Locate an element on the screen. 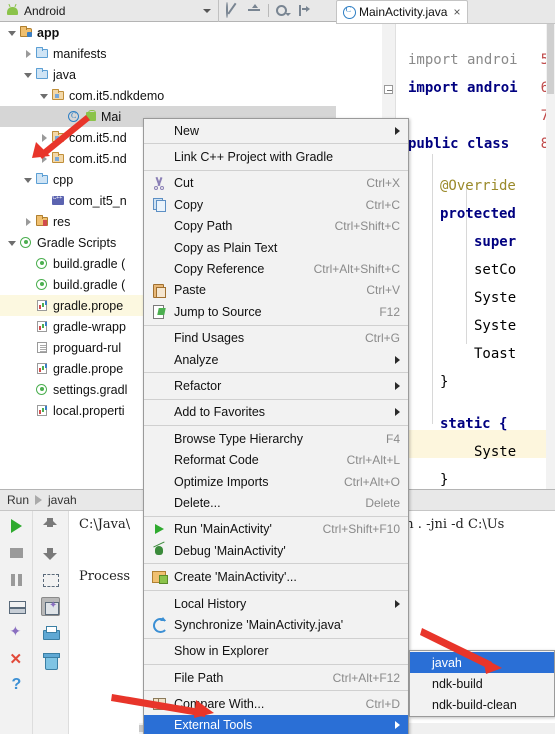 This screenshot has width=555, height=734. menu-item-copy-as-plain-text: Copy as Plain Text is located at coordinates (276, 247).